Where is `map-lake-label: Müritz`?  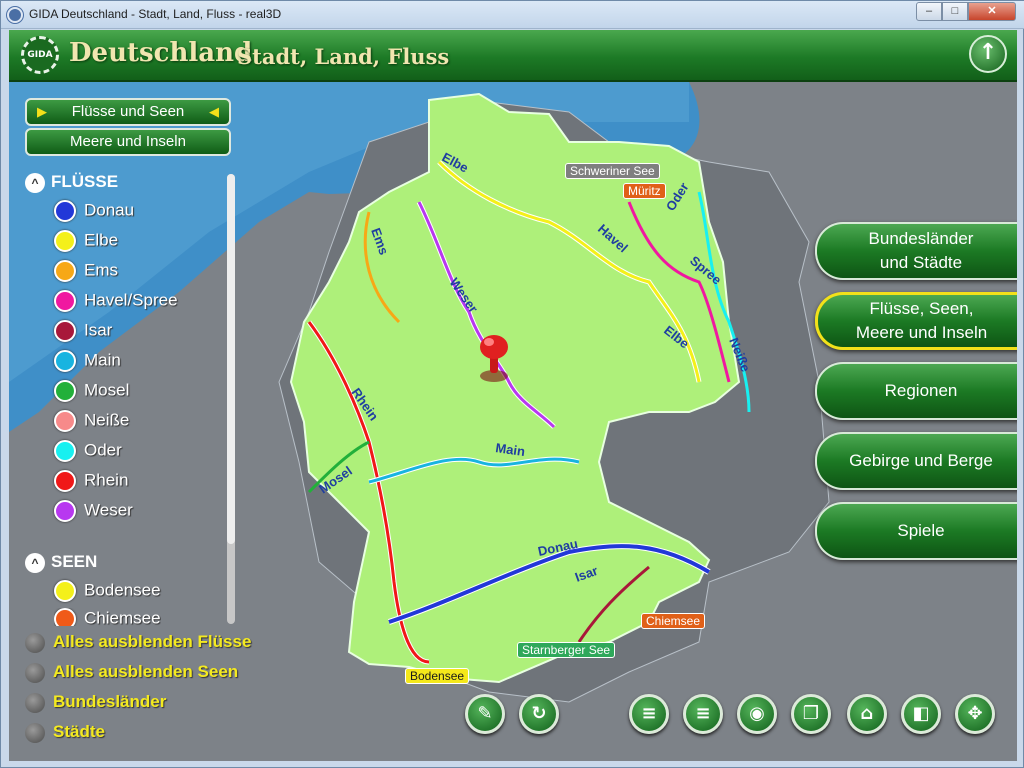 map-lake-label: Müritz is located at coordinates (644, 191).